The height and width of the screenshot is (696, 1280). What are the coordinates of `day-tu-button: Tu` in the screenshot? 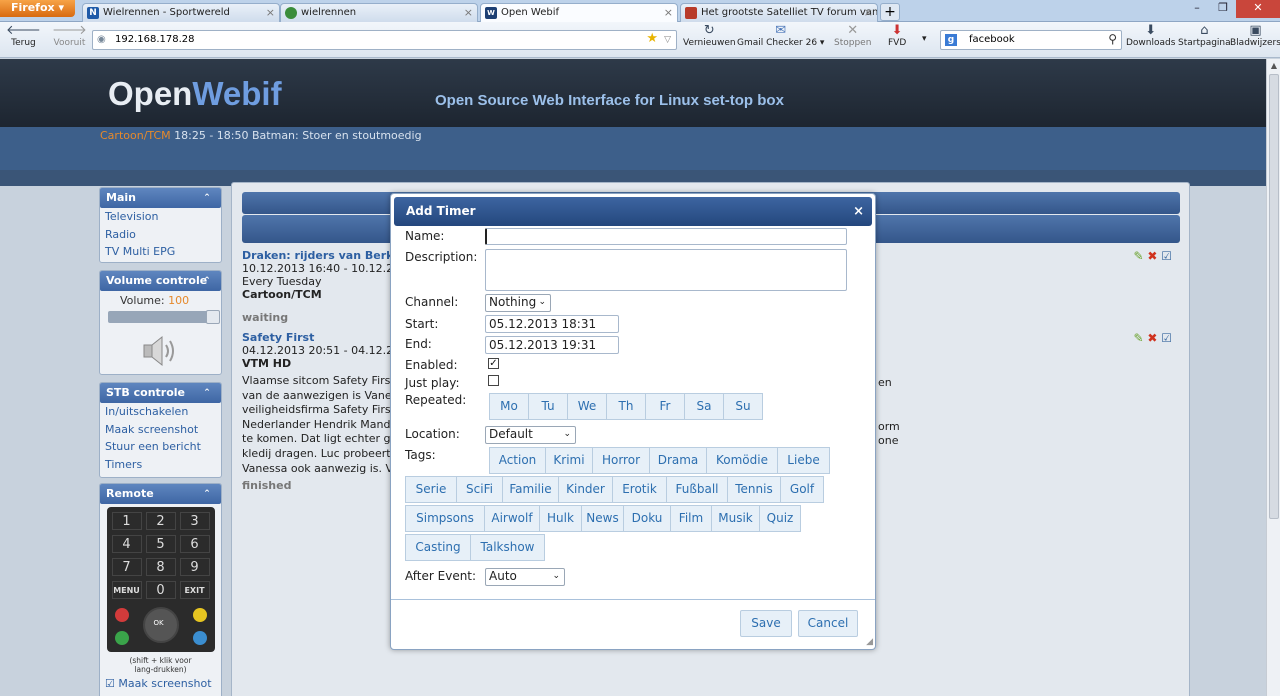 It's located at (548, 406).